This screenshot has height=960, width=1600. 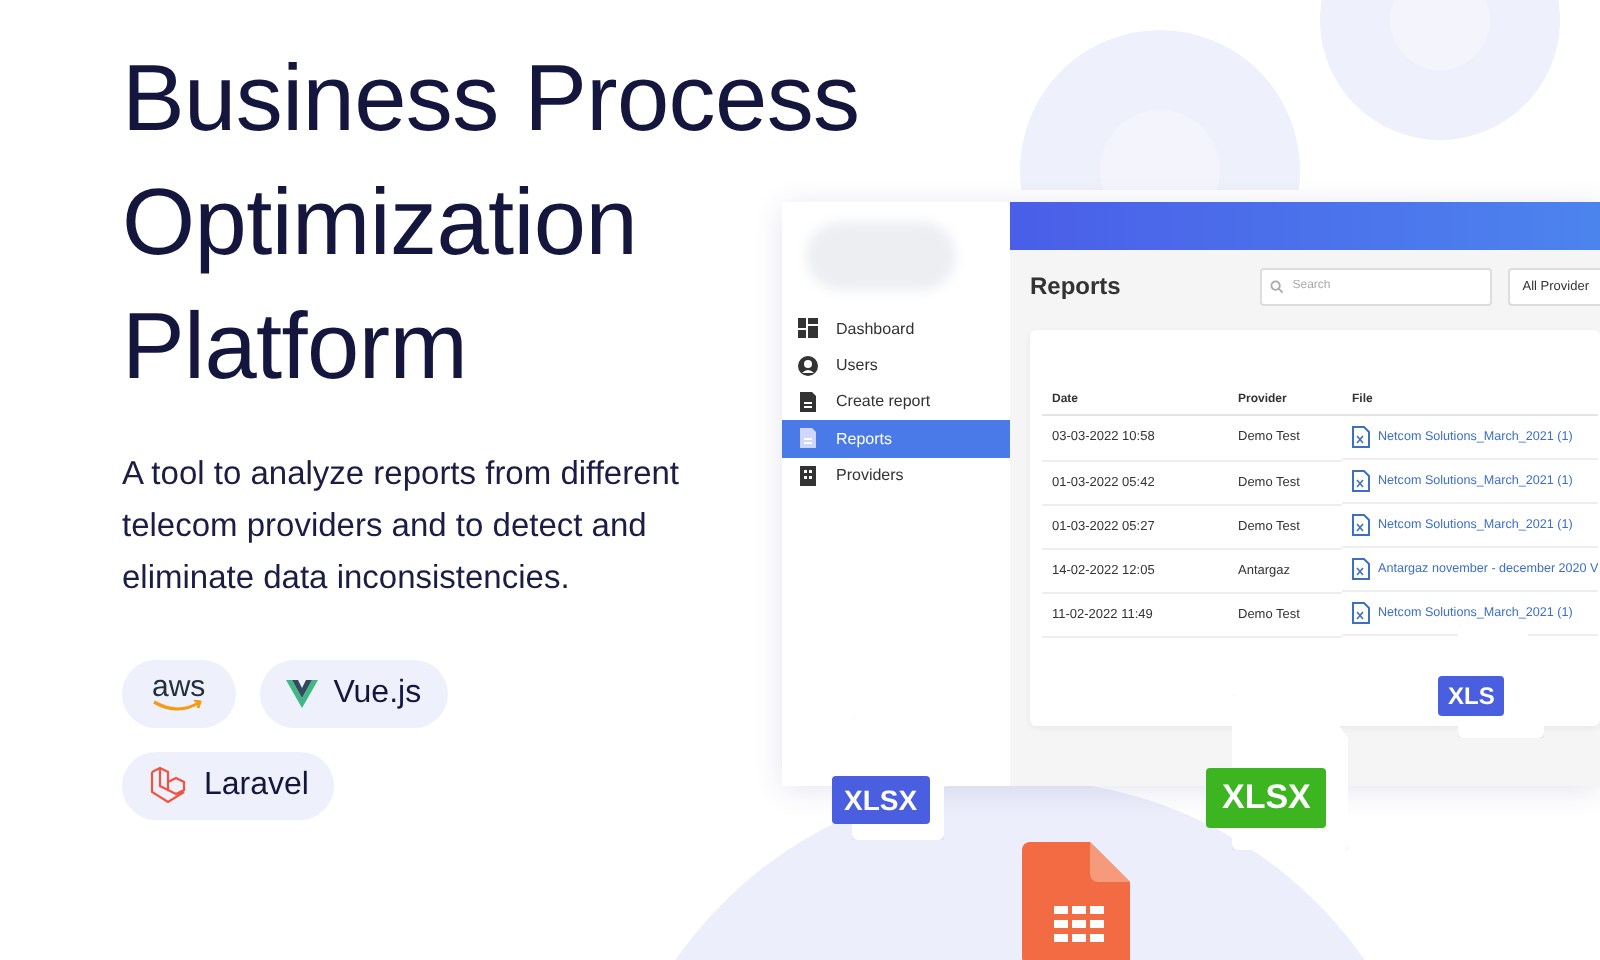 I want to click on page-title: Reports, so click(x=1076, y=286).